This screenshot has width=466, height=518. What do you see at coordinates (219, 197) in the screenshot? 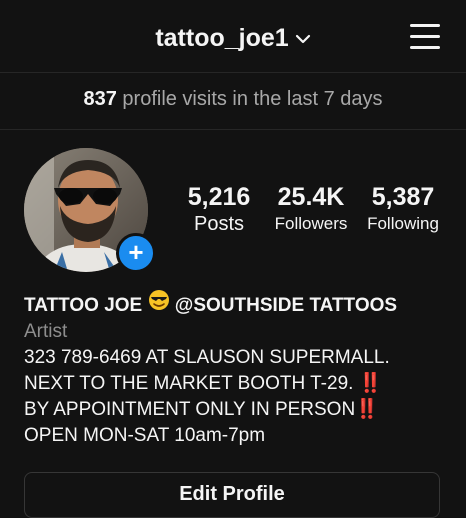
I see `posts-count: 5,216` at bounding box center [219, 197].